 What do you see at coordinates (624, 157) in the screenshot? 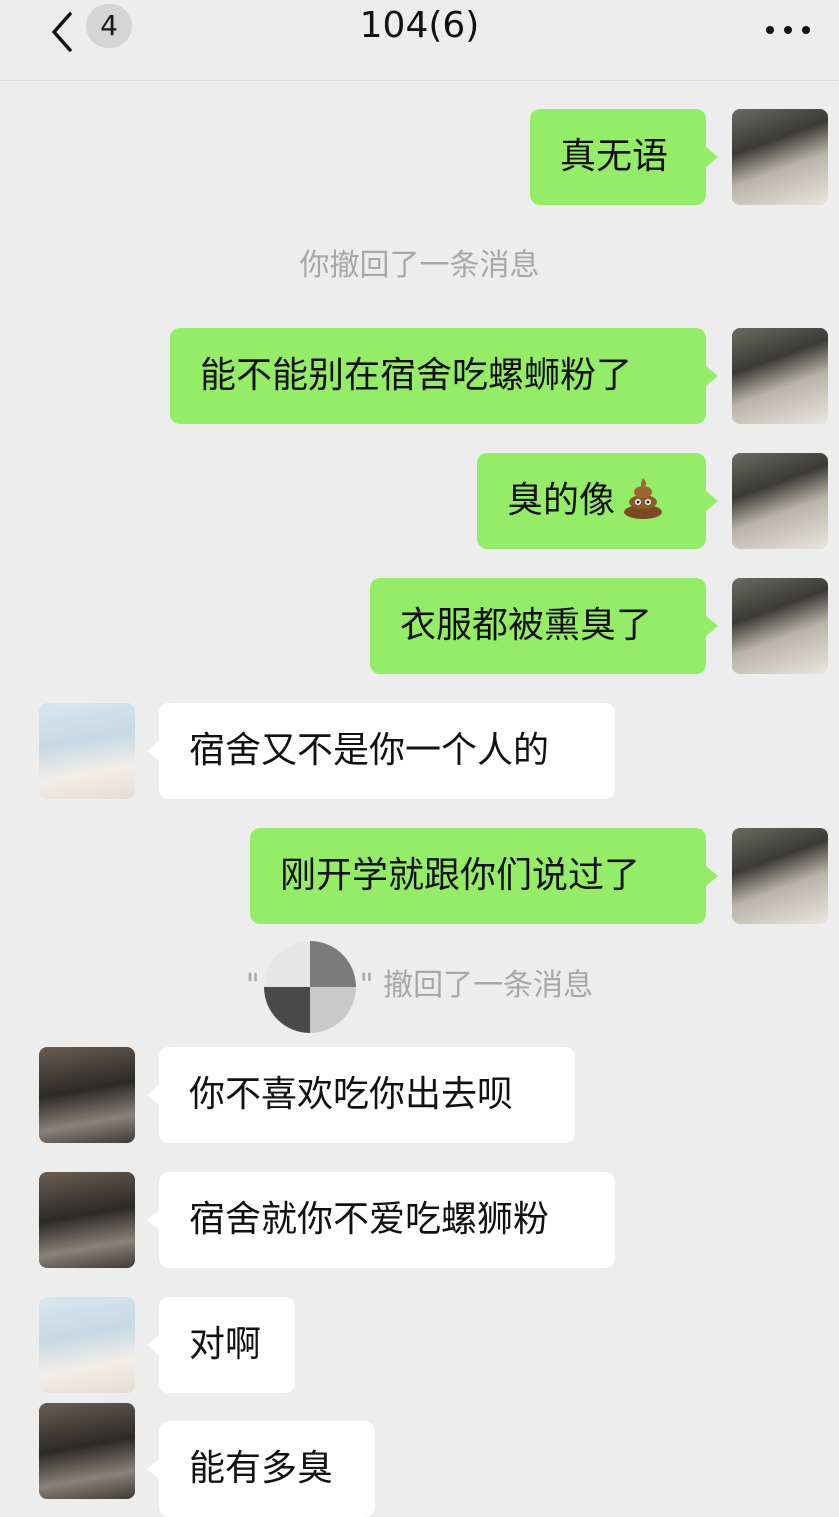
I see `outgoing-message: 真无语` at bounding box center [624, 157].